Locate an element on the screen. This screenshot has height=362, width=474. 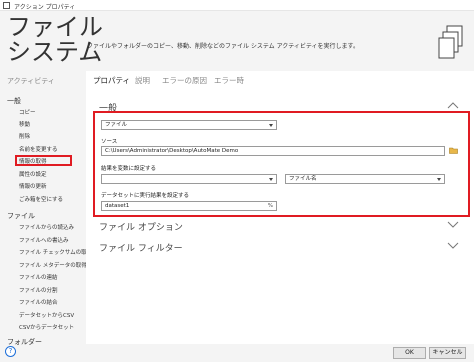
tab-properties: プロパティ is located at coordinates (111, 80).